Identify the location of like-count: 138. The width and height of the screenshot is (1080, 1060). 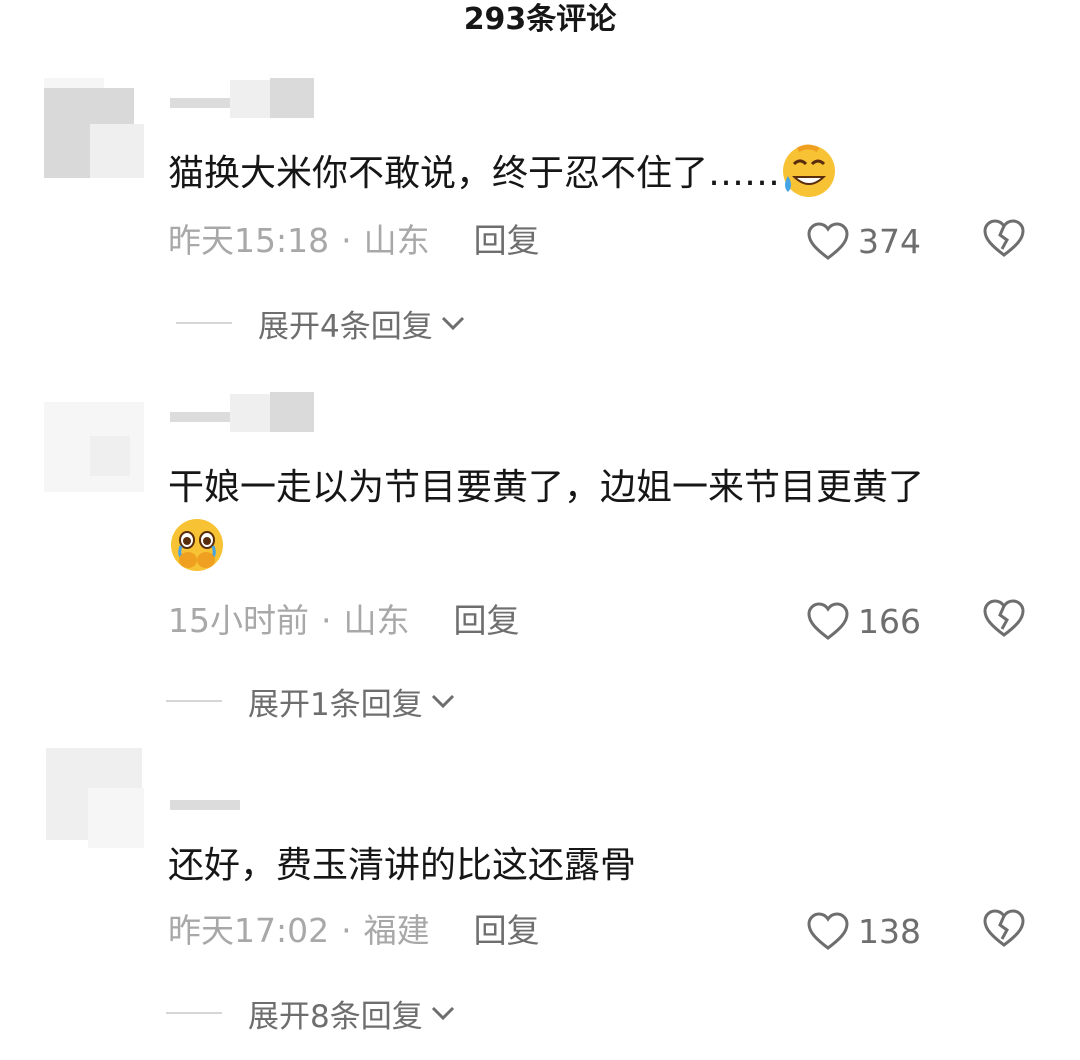
(889, 931).